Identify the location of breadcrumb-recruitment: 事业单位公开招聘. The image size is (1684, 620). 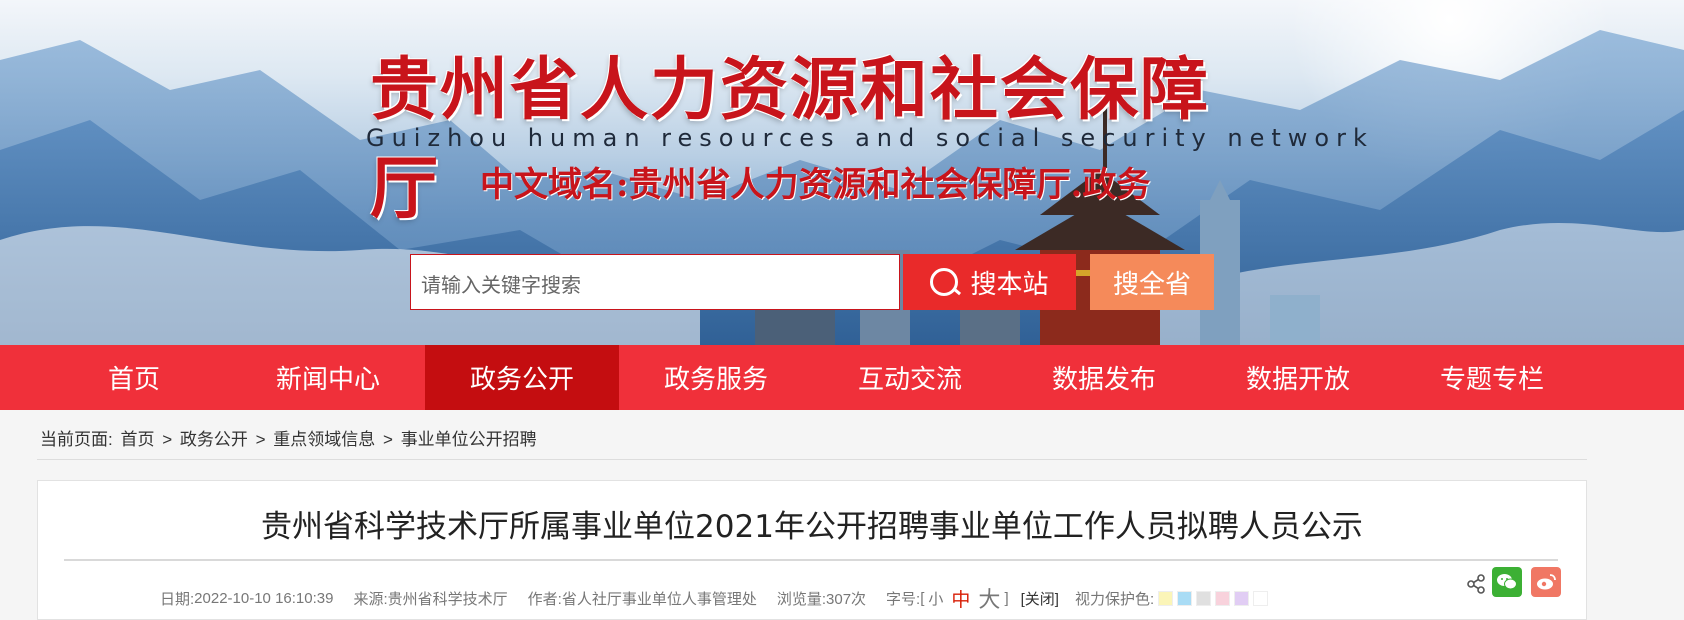
(469, 439).